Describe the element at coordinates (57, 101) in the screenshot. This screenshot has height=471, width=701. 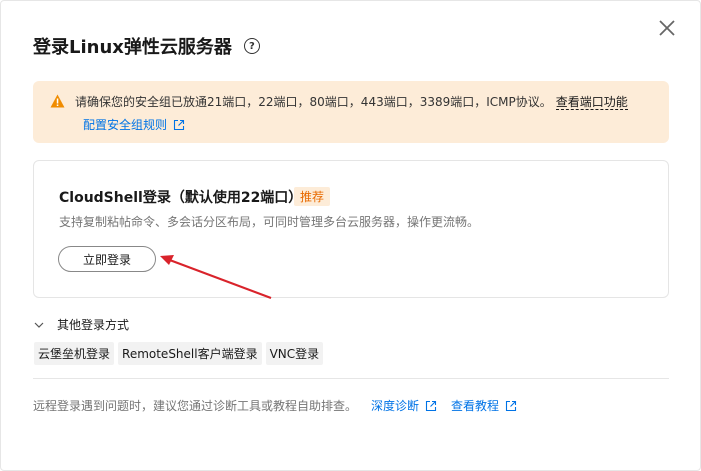
I see `warning-icon` at that location.